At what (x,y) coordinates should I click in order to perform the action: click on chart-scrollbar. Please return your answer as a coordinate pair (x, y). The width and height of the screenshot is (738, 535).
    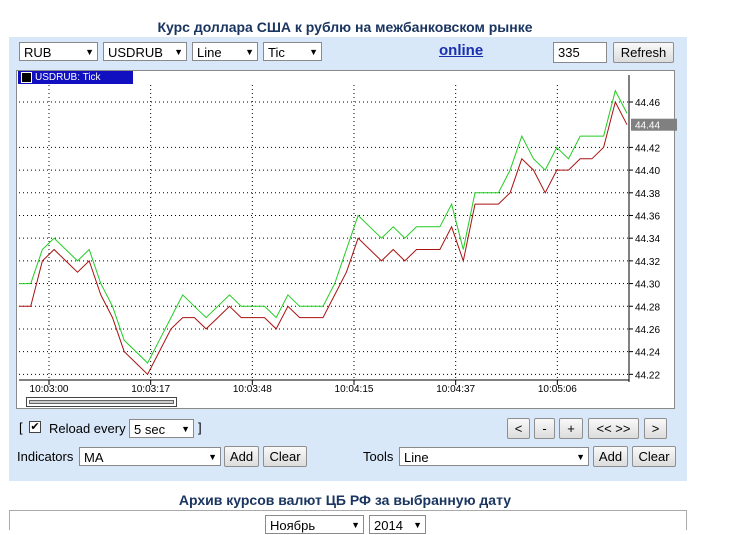
    Looking at the image, I should click on (101, 402).